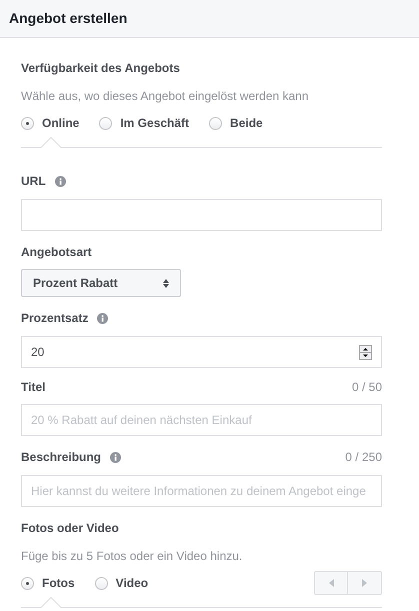  Describe the element at coordinates (56, 252) in the screenshot. I see `field-label: Angebotsart` at that location.